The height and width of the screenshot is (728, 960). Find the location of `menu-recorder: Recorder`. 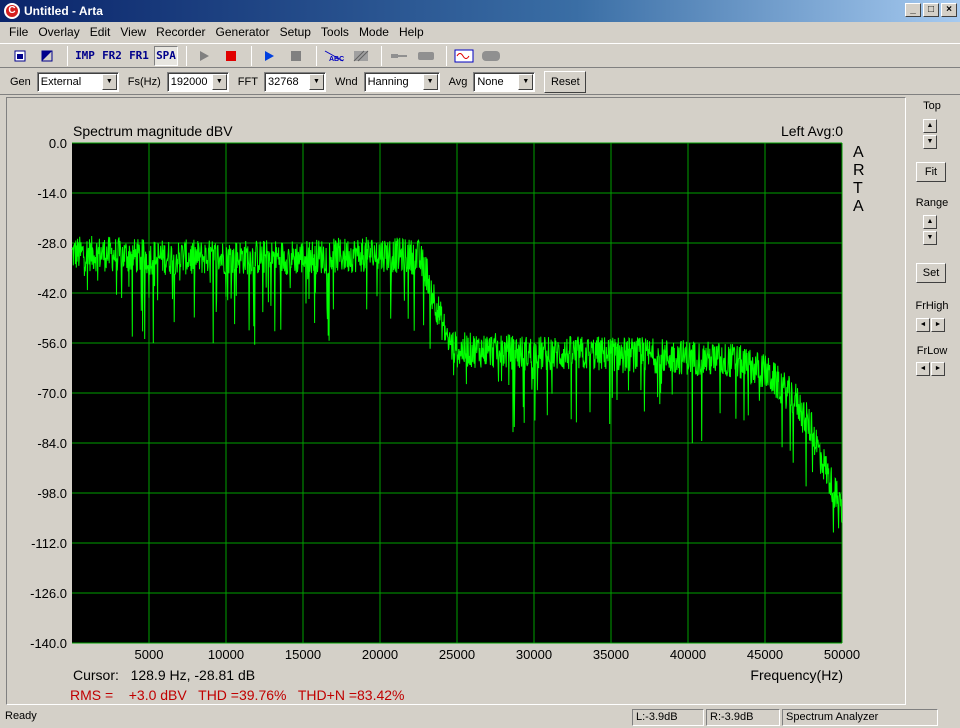

menu-recorder: Recorder is located at coordinates (180, 32).